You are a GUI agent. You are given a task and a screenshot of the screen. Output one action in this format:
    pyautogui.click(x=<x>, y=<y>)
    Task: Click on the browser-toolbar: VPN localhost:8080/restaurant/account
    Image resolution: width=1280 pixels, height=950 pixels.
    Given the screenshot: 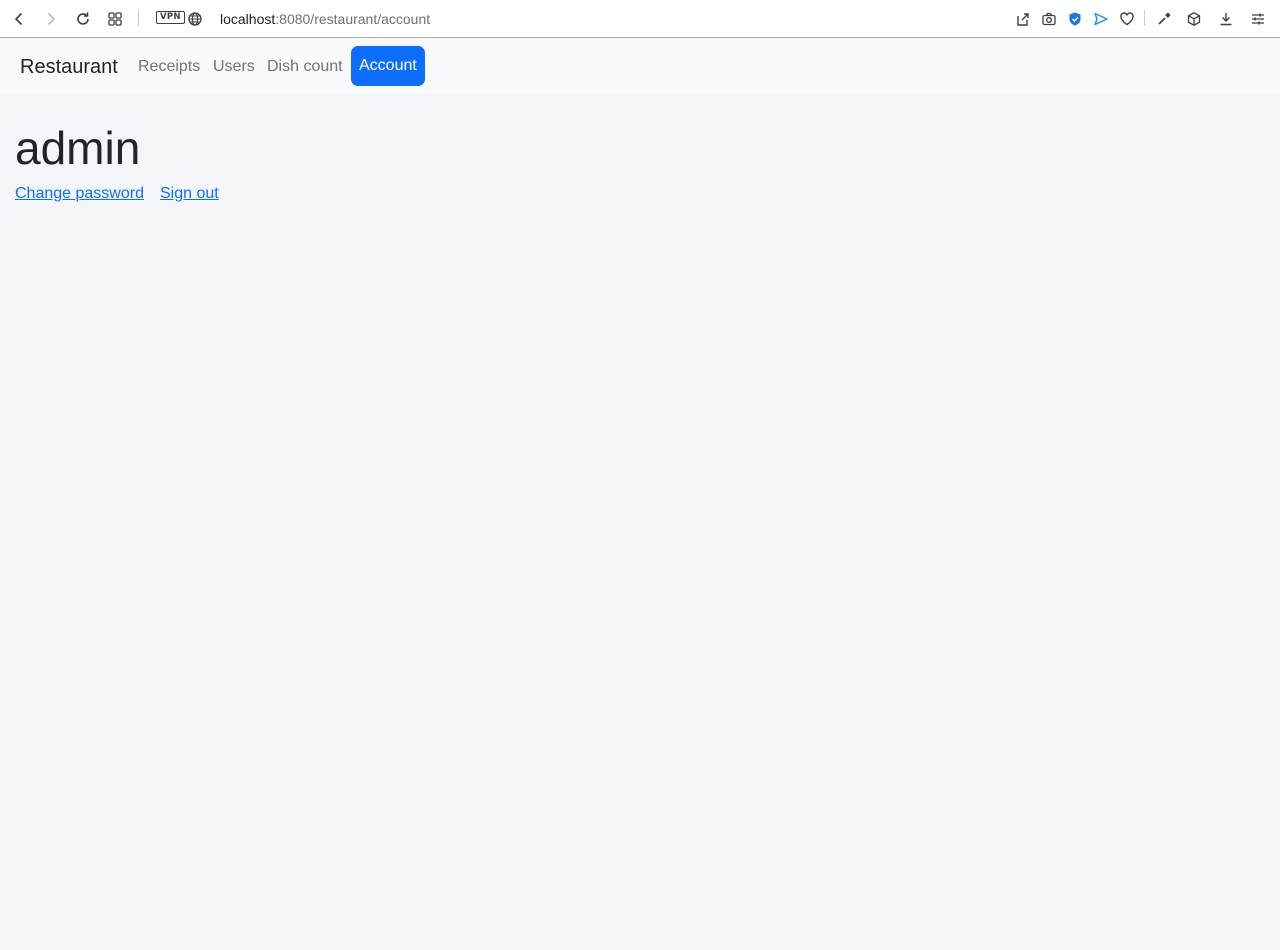 What is the action you would take?
    pyautogui.click(x=640, y=19)
    